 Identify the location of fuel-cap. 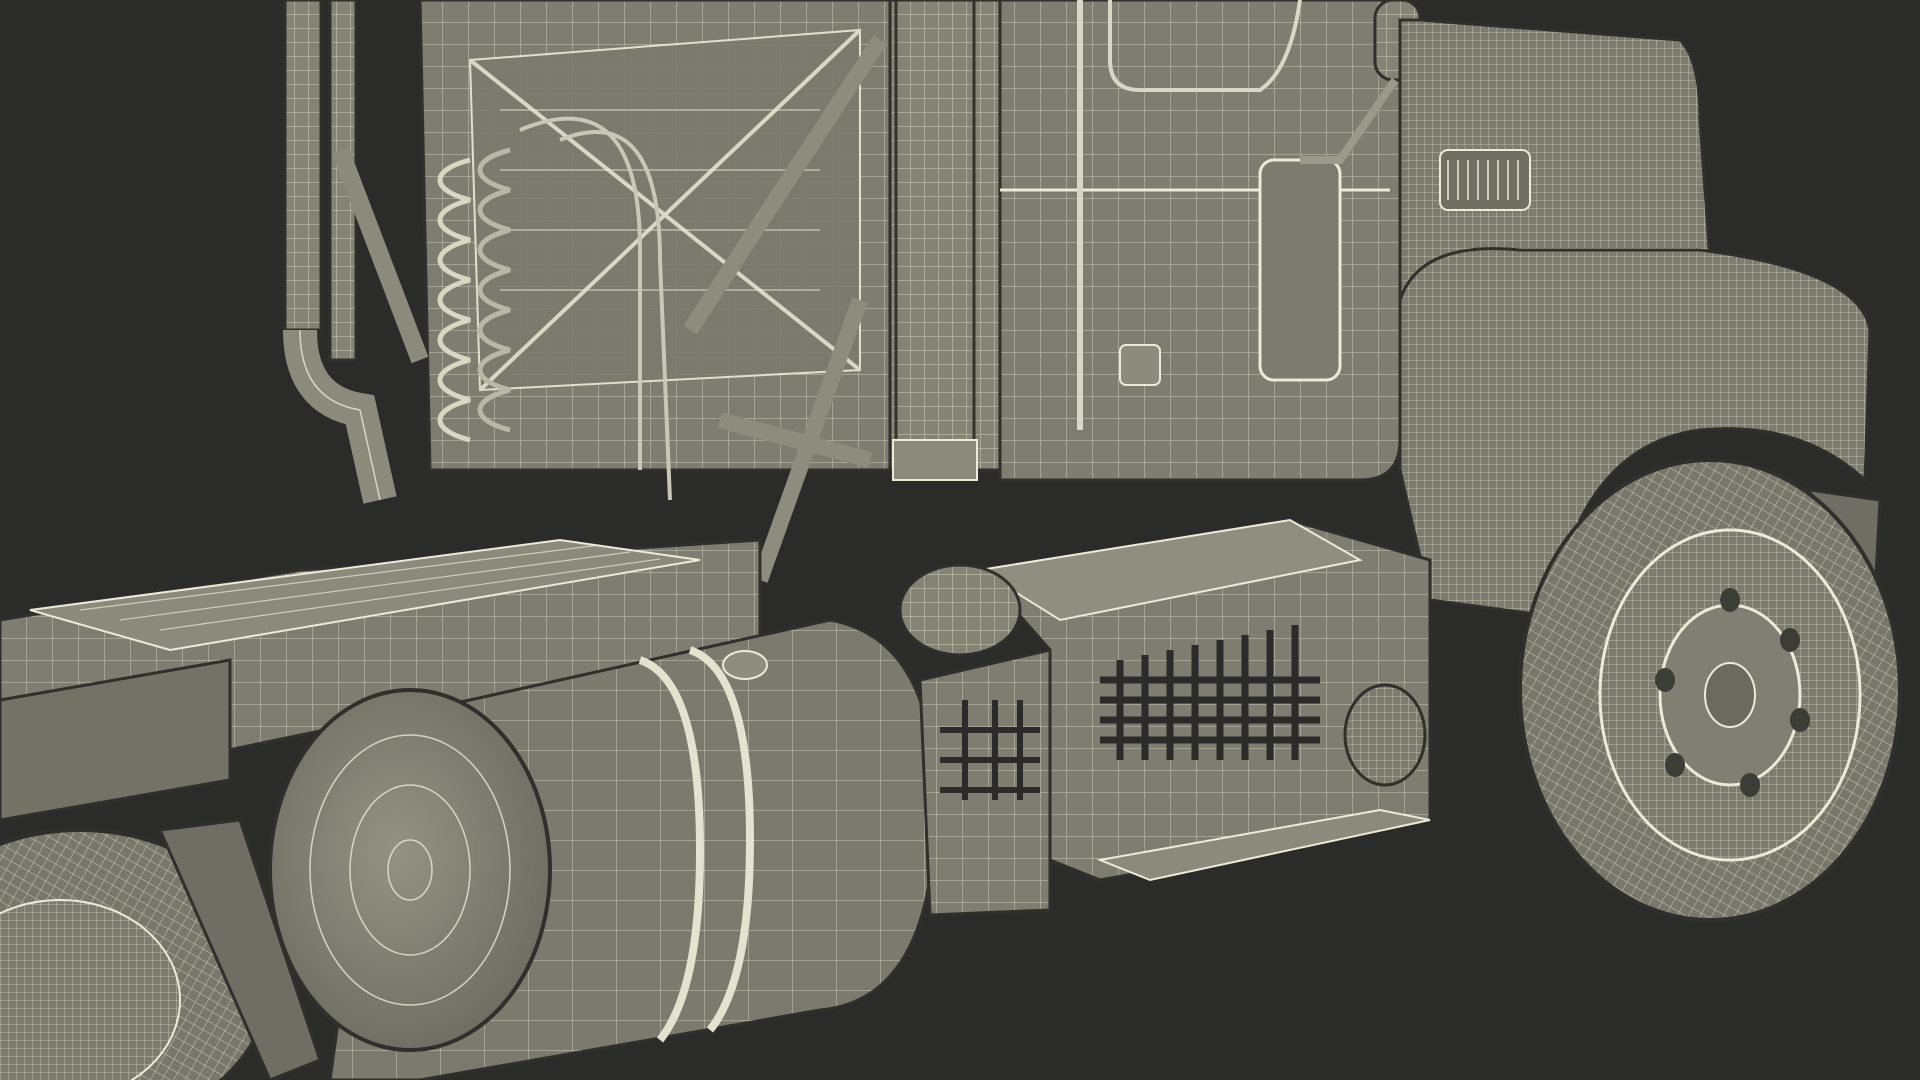
(745, 665).